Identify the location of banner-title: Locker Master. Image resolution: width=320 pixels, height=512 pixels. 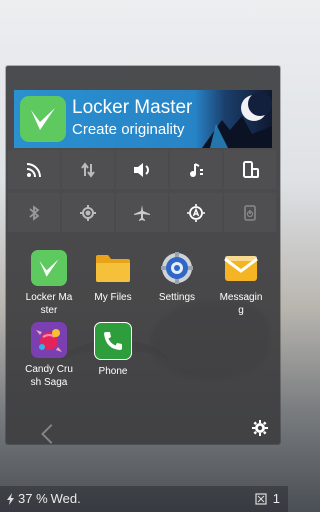
(132, 107).